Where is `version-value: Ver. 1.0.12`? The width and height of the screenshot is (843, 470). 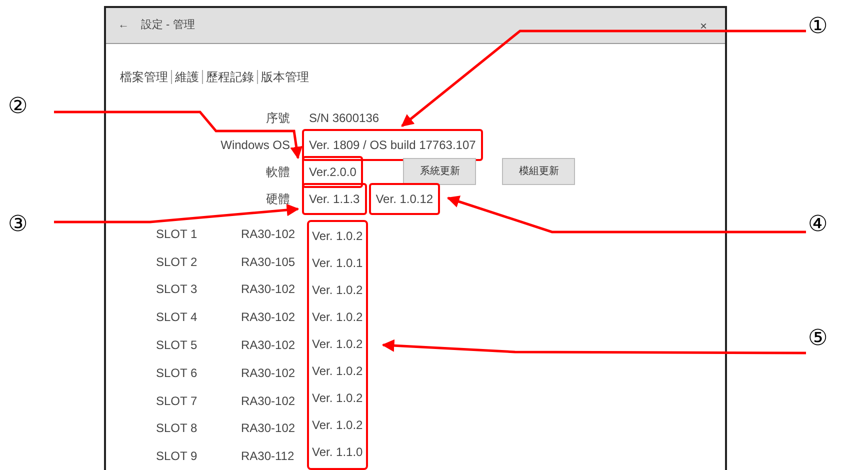
version-value: Ver. 1.0.12 is located at coordinates (404, 198).